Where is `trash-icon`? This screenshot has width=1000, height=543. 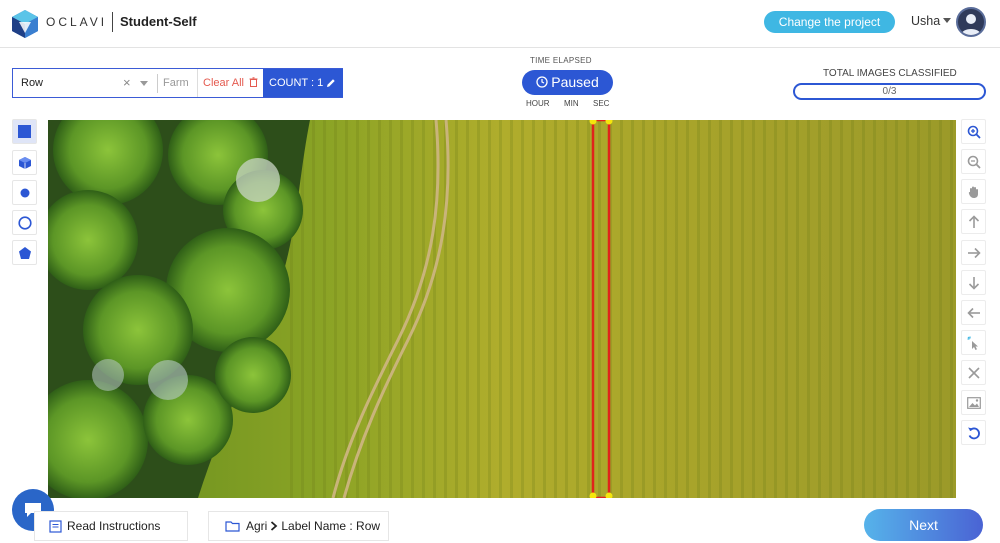 trash-icon is located at coordinates (253, 82).